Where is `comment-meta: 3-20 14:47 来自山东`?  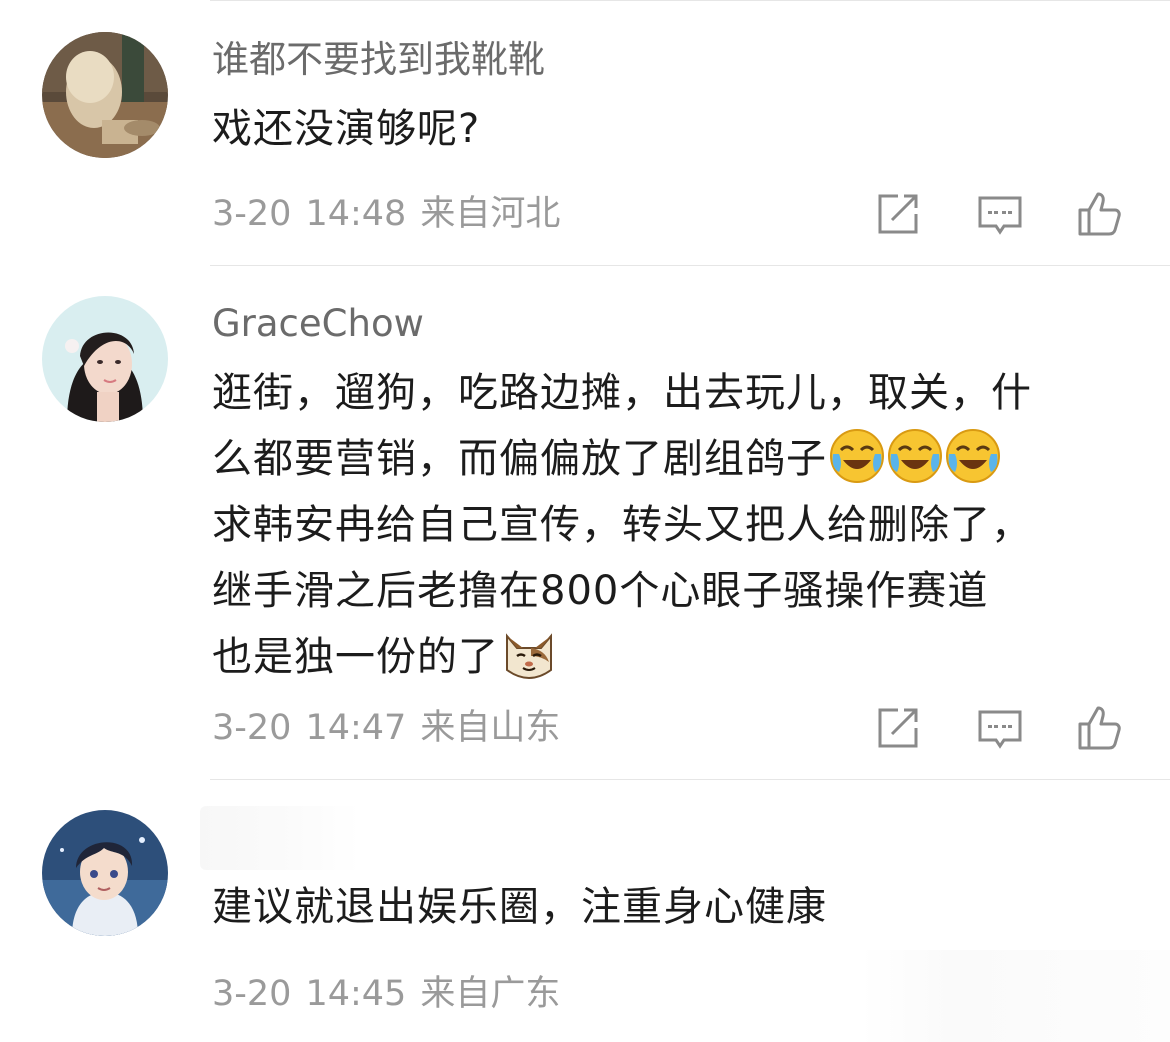 comment-meta: 3-20 14:47 来自山东 is located at coordinates (393, 728).